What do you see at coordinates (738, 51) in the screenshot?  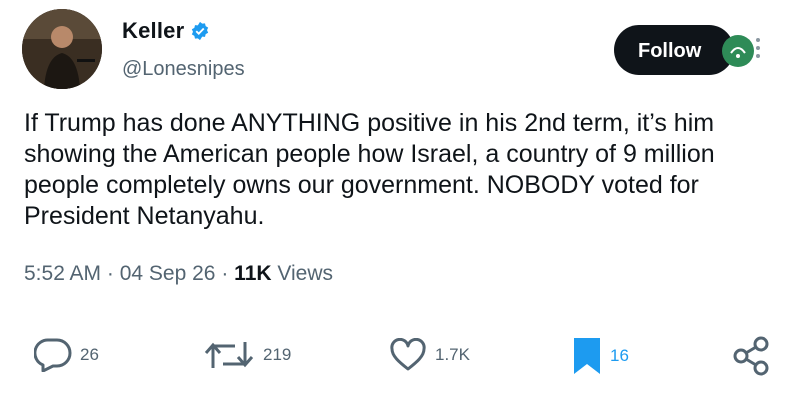 I see `watermark-logo` at bounding box center [738, 51].